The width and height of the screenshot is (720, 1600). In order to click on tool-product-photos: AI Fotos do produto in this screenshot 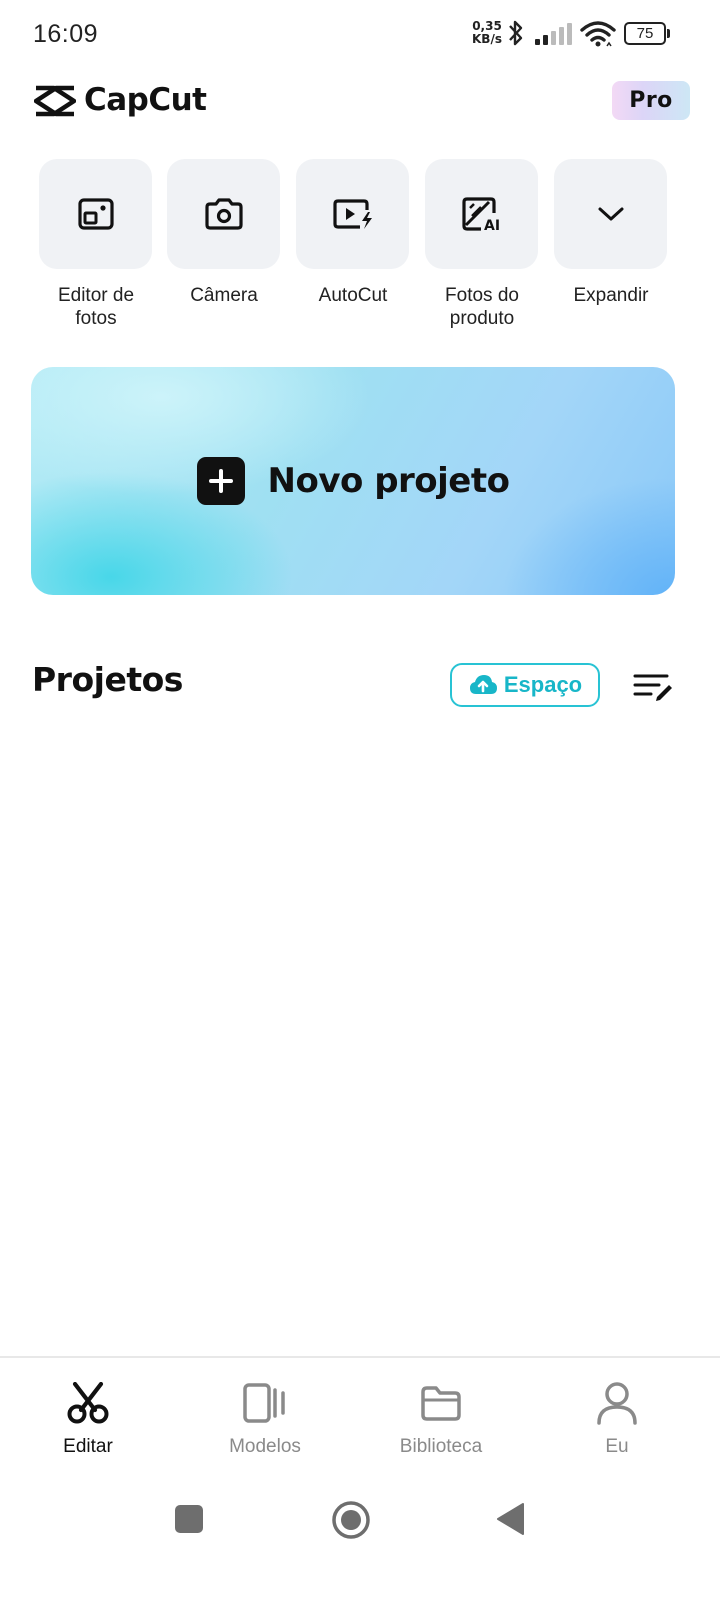, I will do `click(482, 244)`.